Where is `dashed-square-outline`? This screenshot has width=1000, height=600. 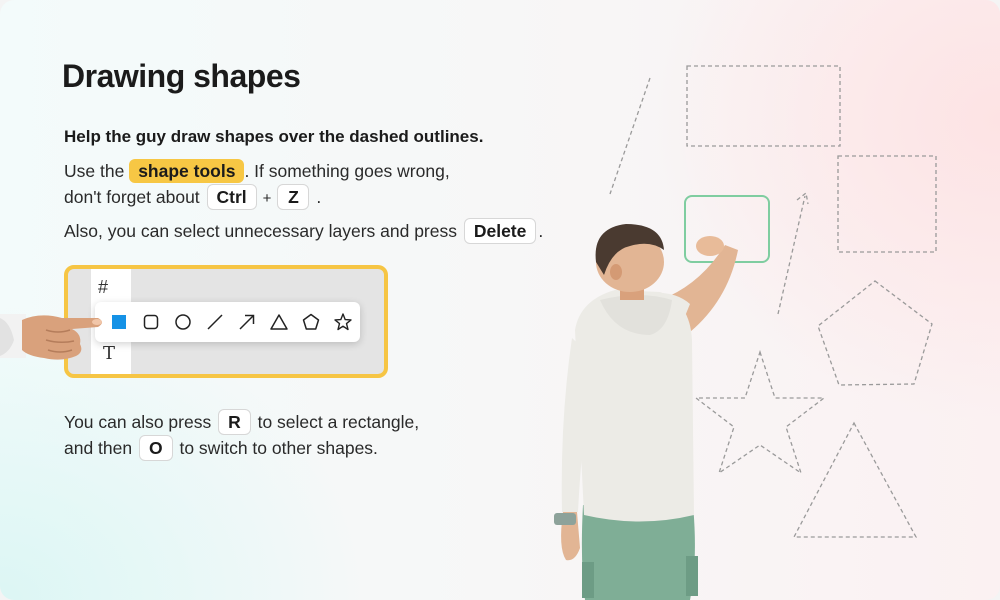
dashed-square-outline is located at coordinates (887, 204).